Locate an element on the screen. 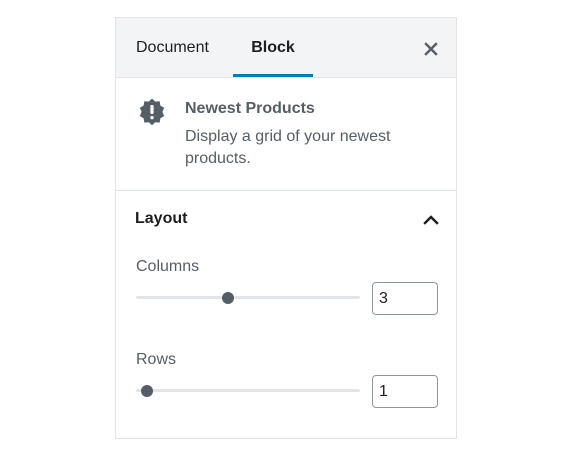 The width and height of the screenshot is (568, 462). columns-label: Columns is located at coordinates (168, 266).